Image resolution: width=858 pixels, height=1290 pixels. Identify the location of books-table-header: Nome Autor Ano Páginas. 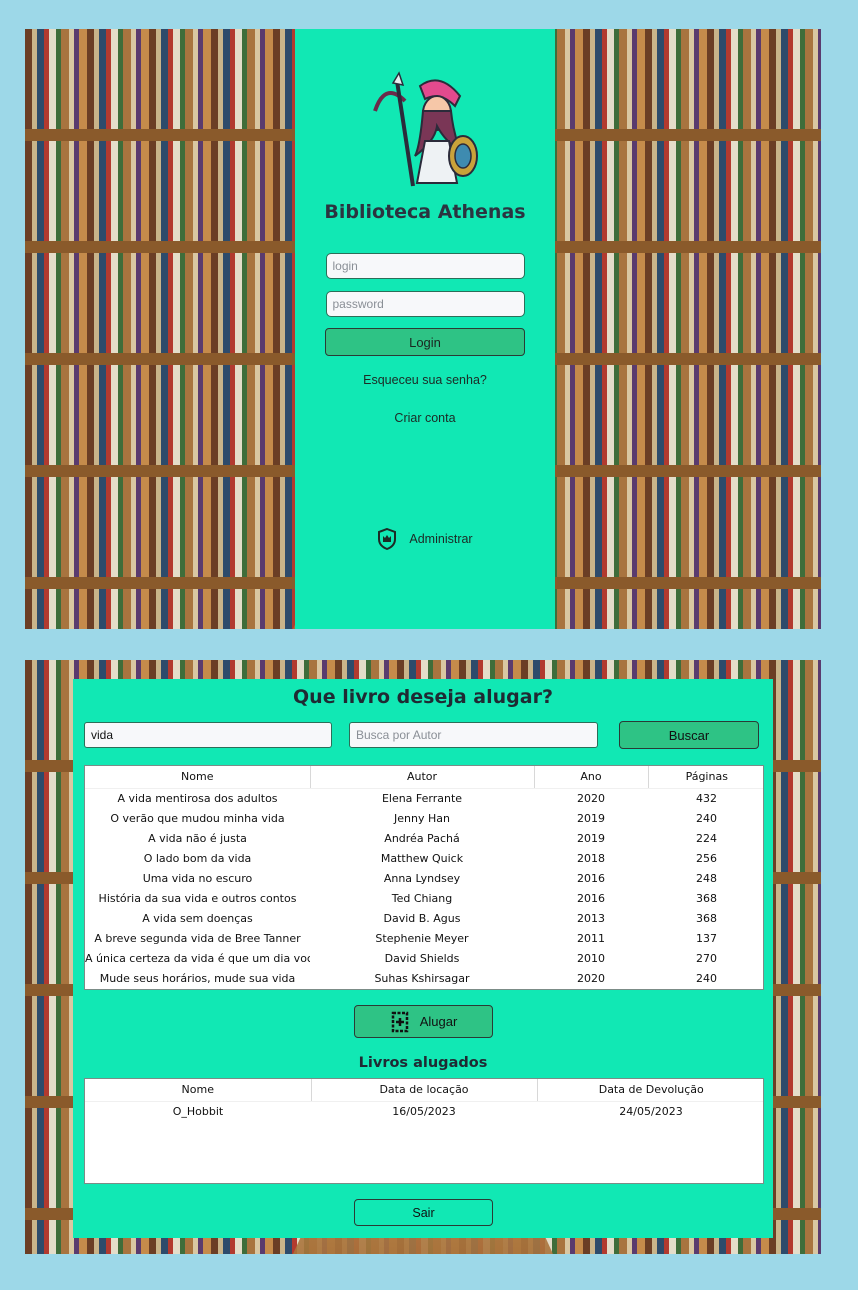
(424, 777).